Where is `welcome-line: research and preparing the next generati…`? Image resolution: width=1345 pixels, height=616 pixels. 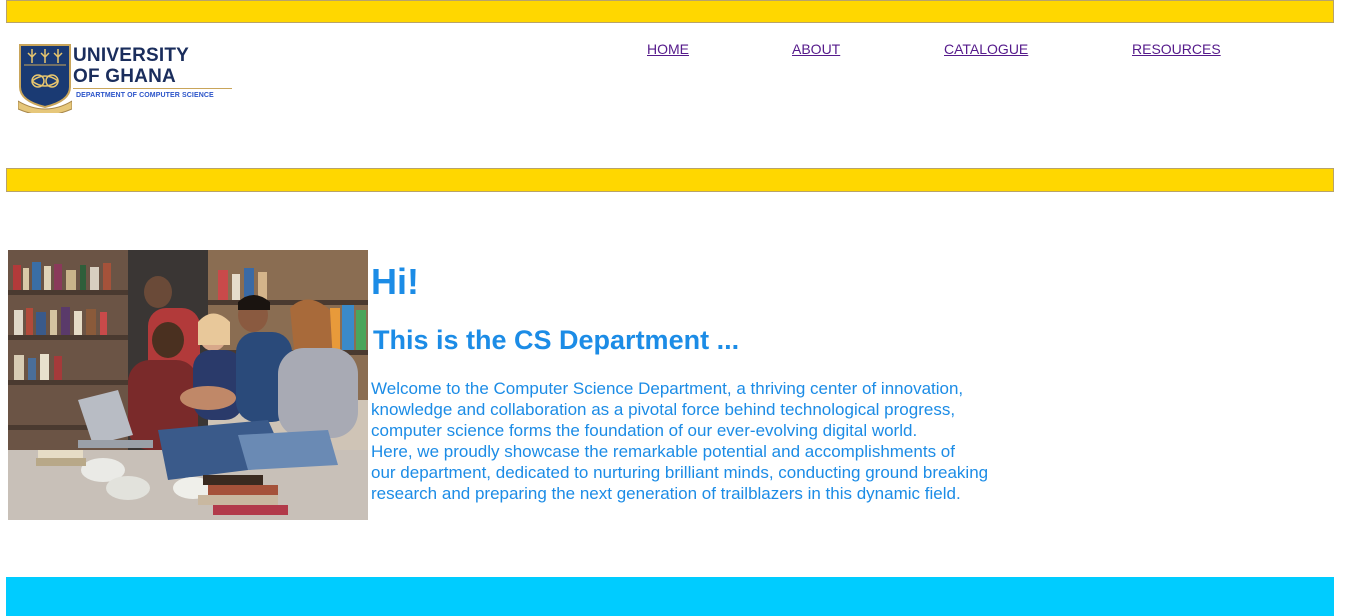 welcome-line: research and preparing the next generati… is located at coordinates (666, 493).